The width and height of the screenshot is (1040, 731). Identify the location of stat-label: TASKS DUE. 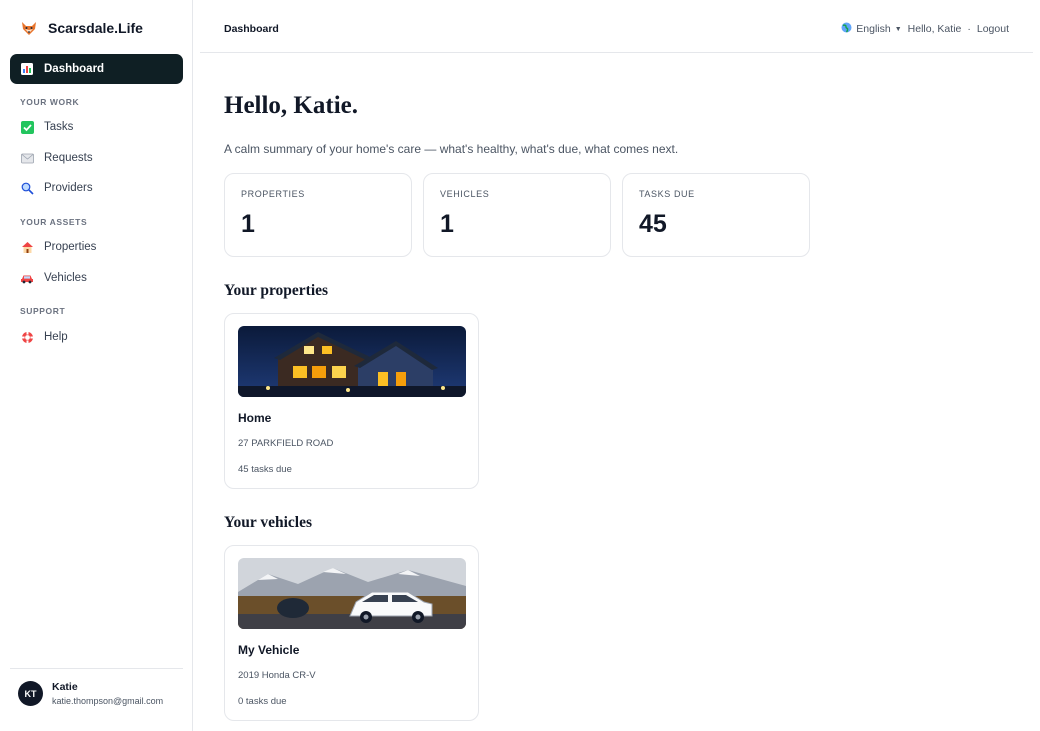
(667, 194).